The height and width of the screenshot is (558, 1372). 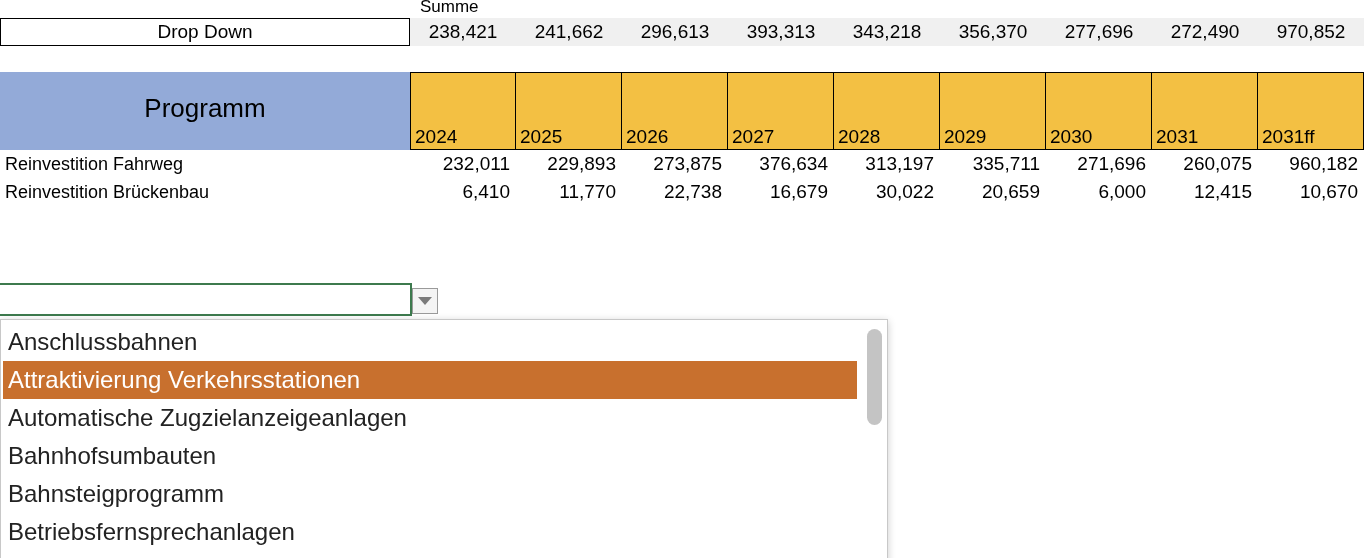 What do you see at coordinates (94, 164) in the screenshot?
I see `table-cell-text: Reinvestition Fahrweg` at bounding box center [94, 164].